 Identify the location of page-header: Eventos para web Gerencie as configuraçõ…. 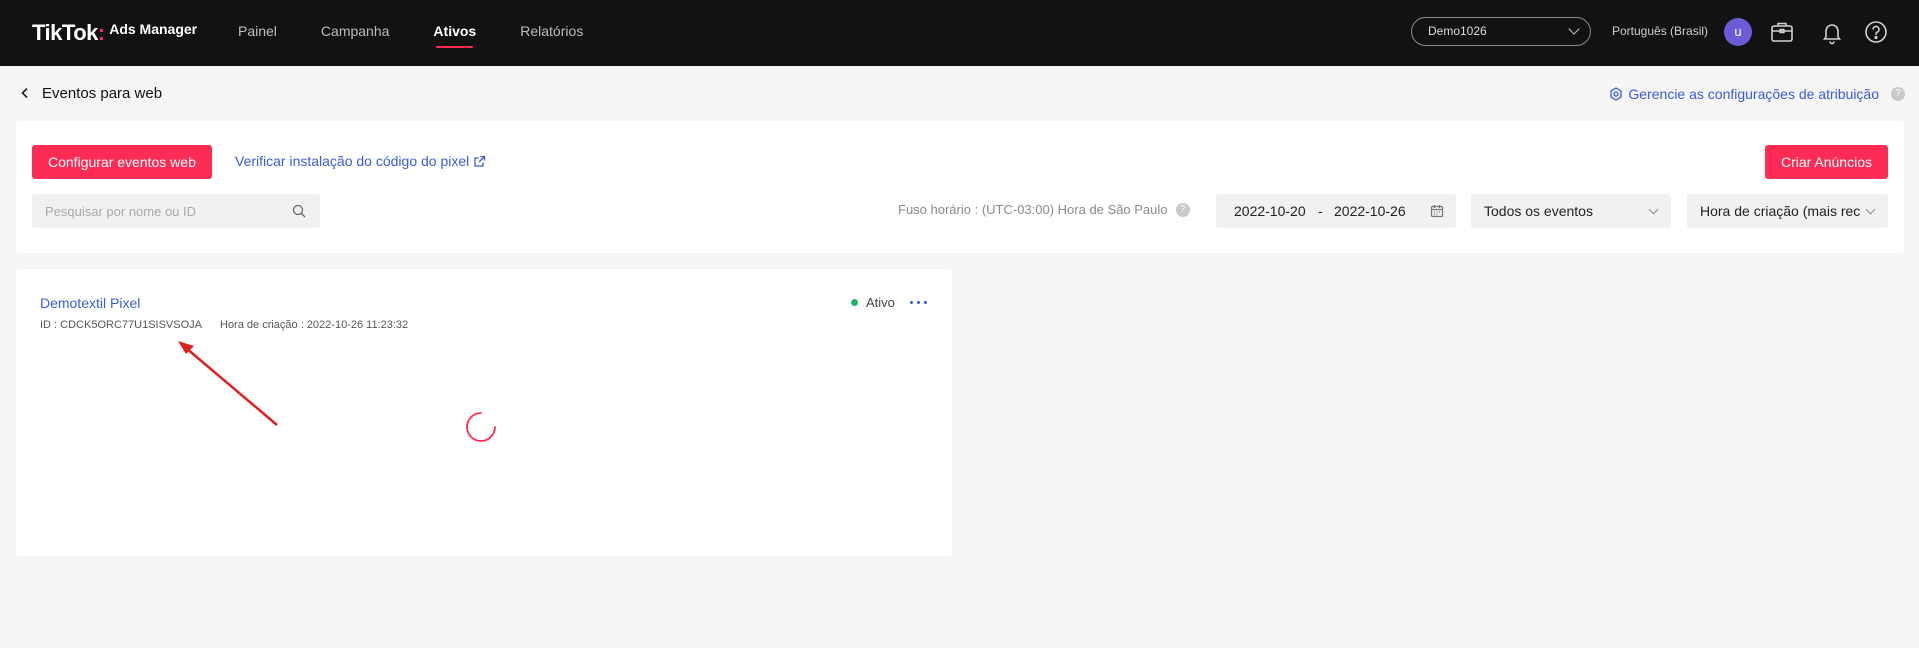
(959, 94).